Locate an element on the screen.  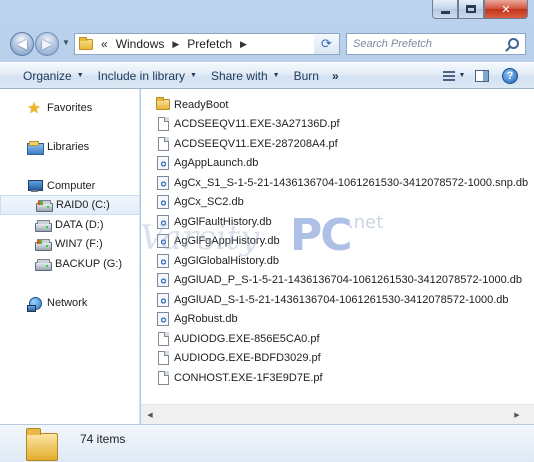
item-count: 74 items is located at coordinates (103, 439).